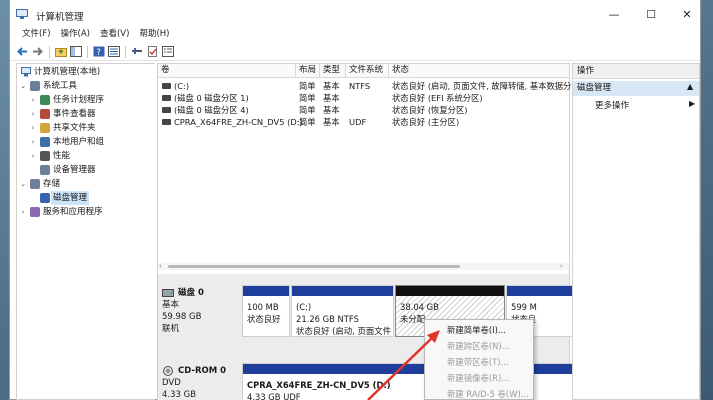 The image size is (713, 400). What do you see at coordinates (636, 71) in the screenshot?
I see `actions-title: 操作` at bounding box center [636, 71].